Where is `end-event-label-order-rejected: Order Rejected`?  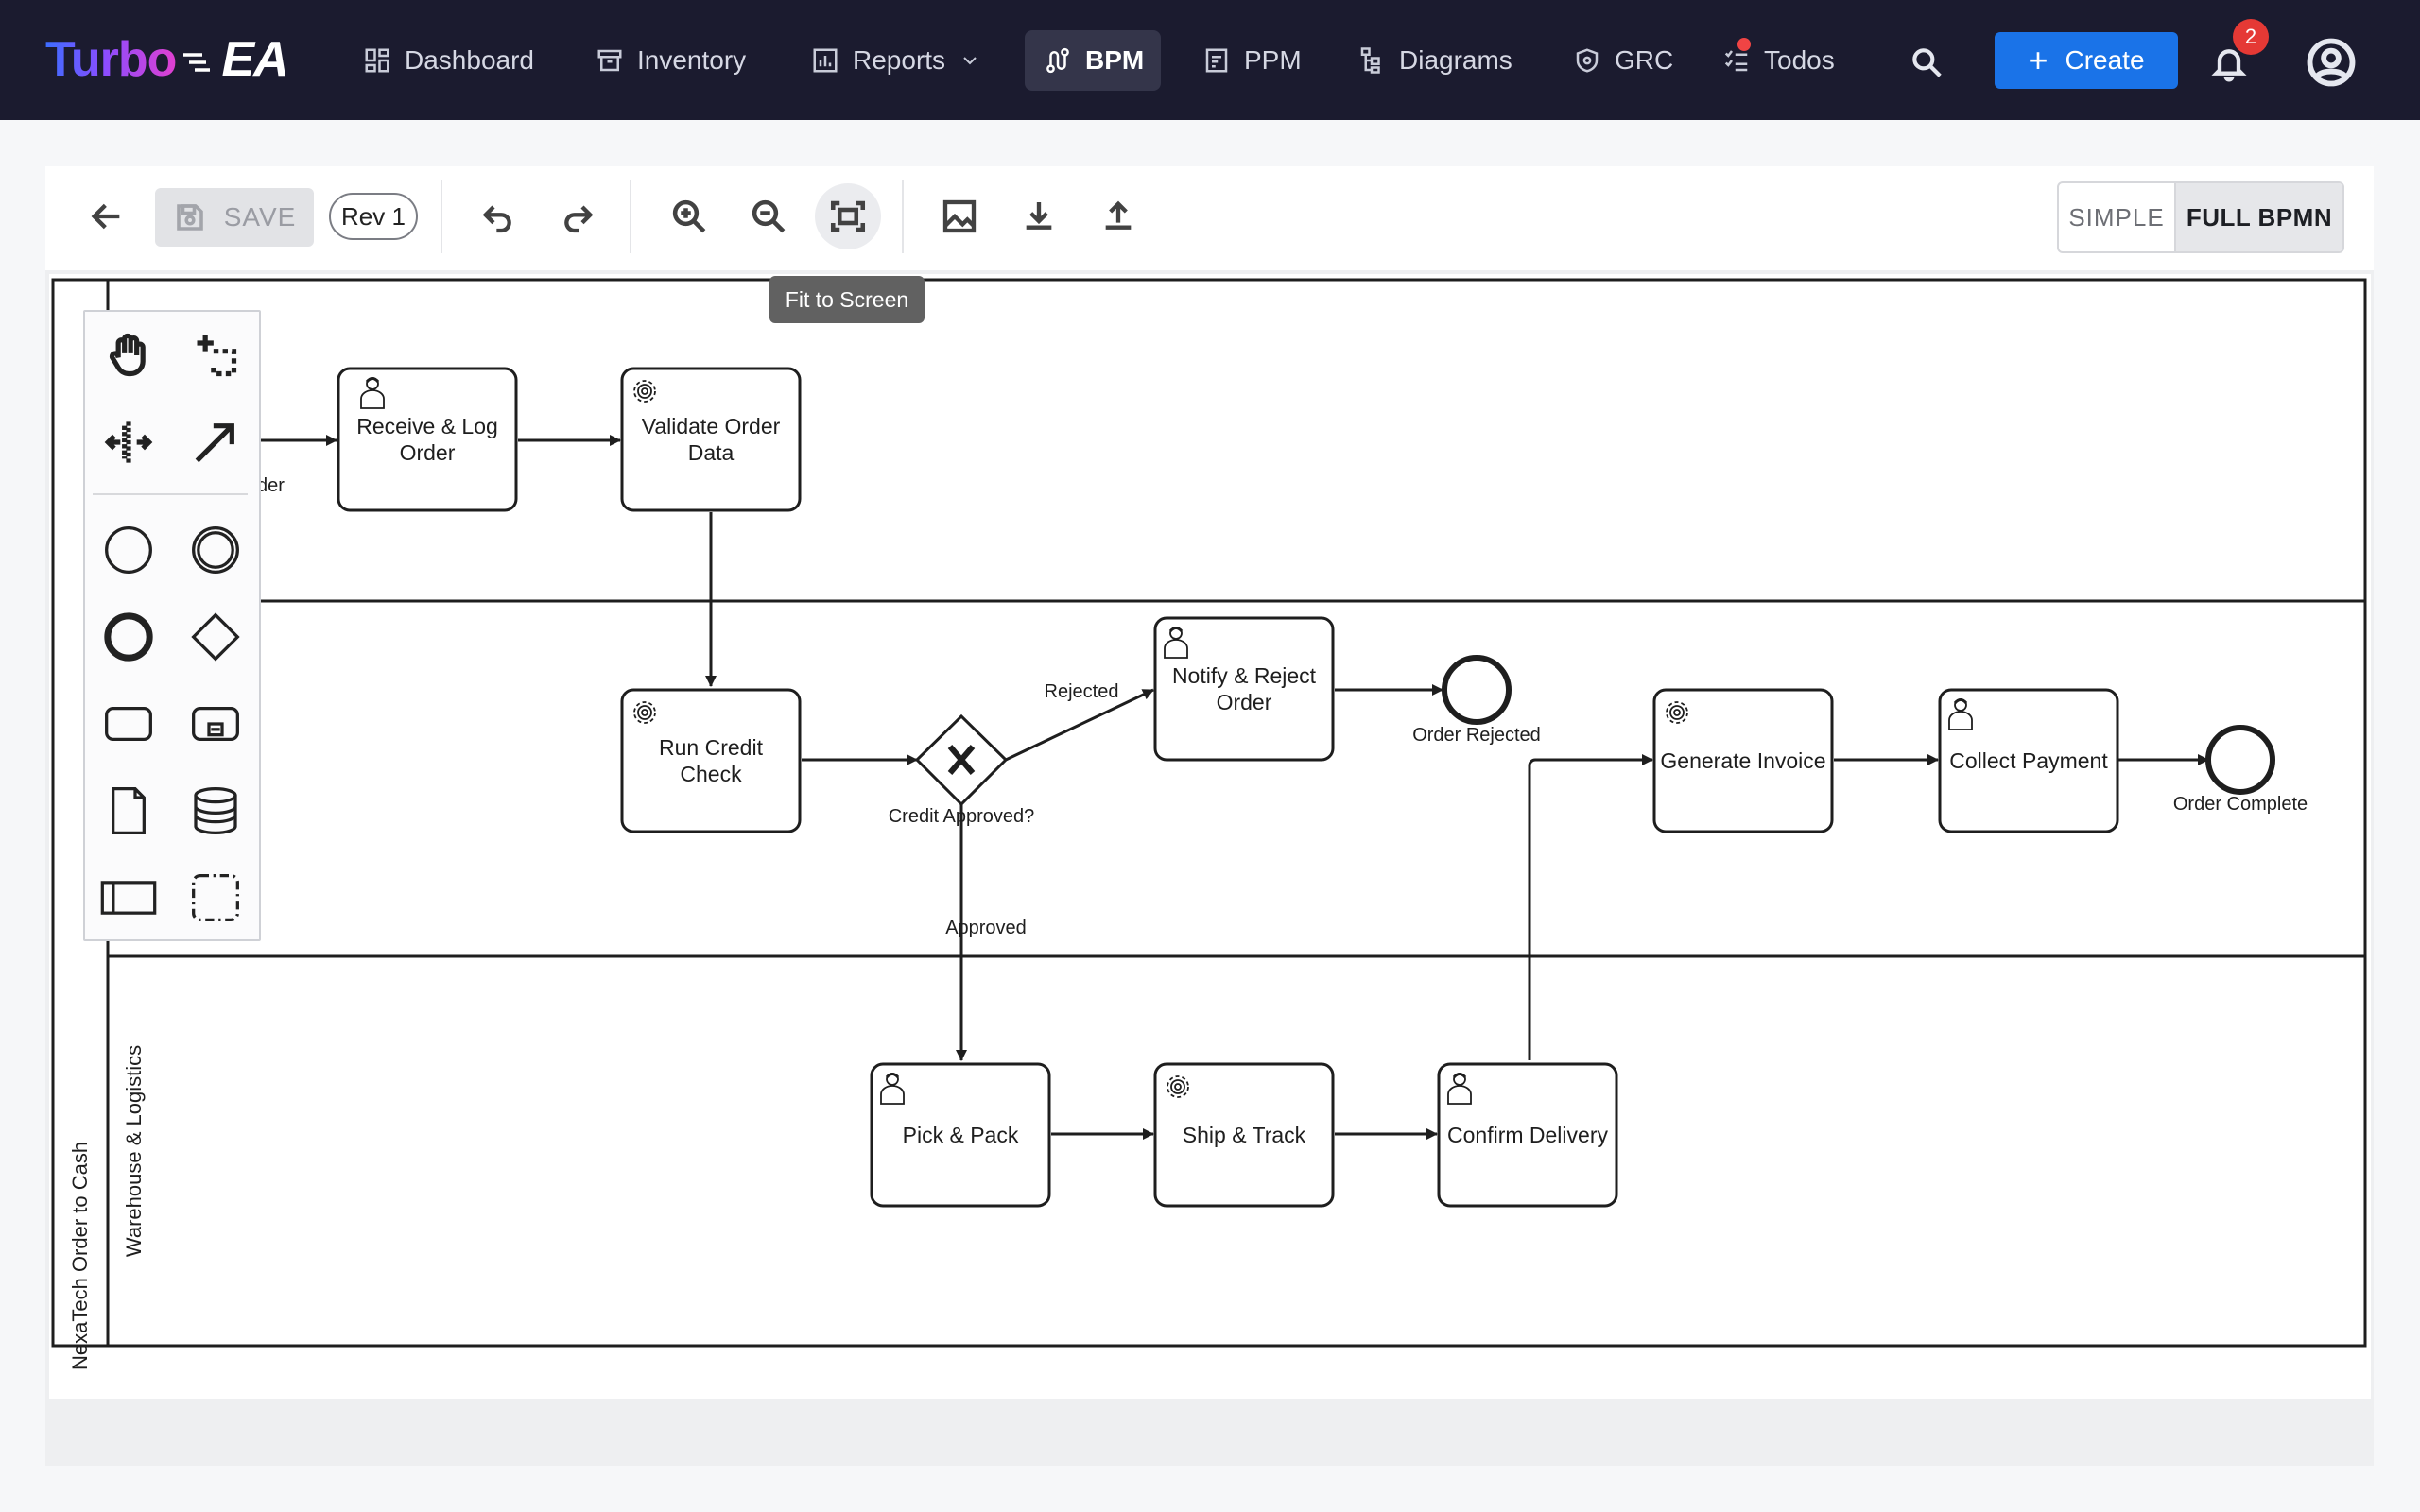
end-event-label-order-rejected: Order Rejected is located at coordinates (1476, 735).